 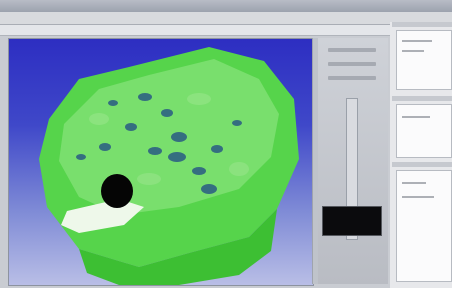 I want to click on window-titlebar, so click(x=226, y=6).